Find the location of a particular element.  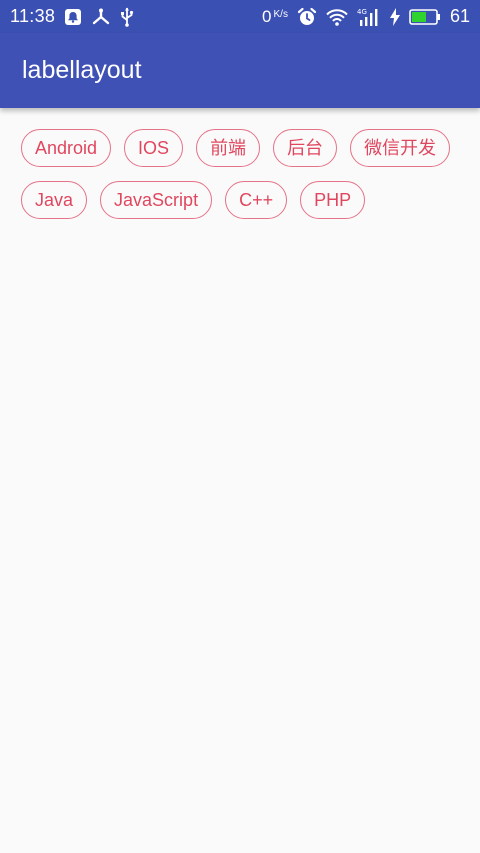

label-tag: Java is located at coordinates (54, 200).